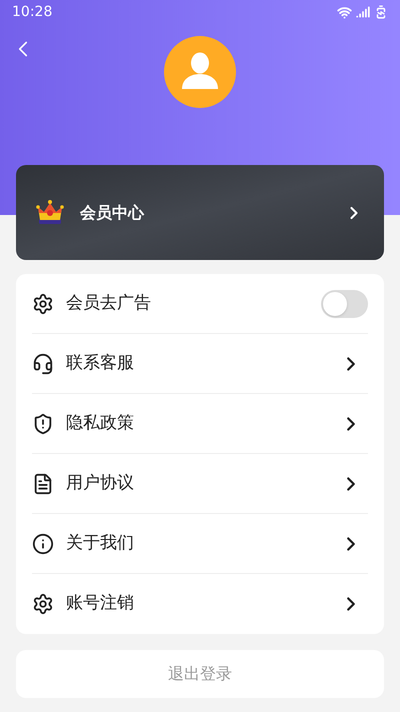  What do you see at coordinates (344, 12) in the screenshot?
I see `wifi-icon` at bounding box center [344, 12].